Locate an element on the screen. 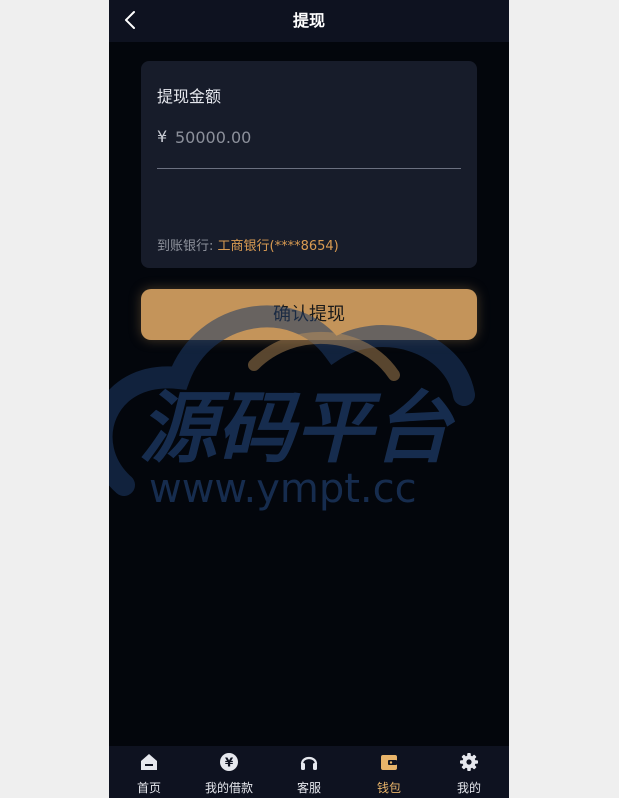  tab-wallet: 钱包 is located at coordinates (389, 772).